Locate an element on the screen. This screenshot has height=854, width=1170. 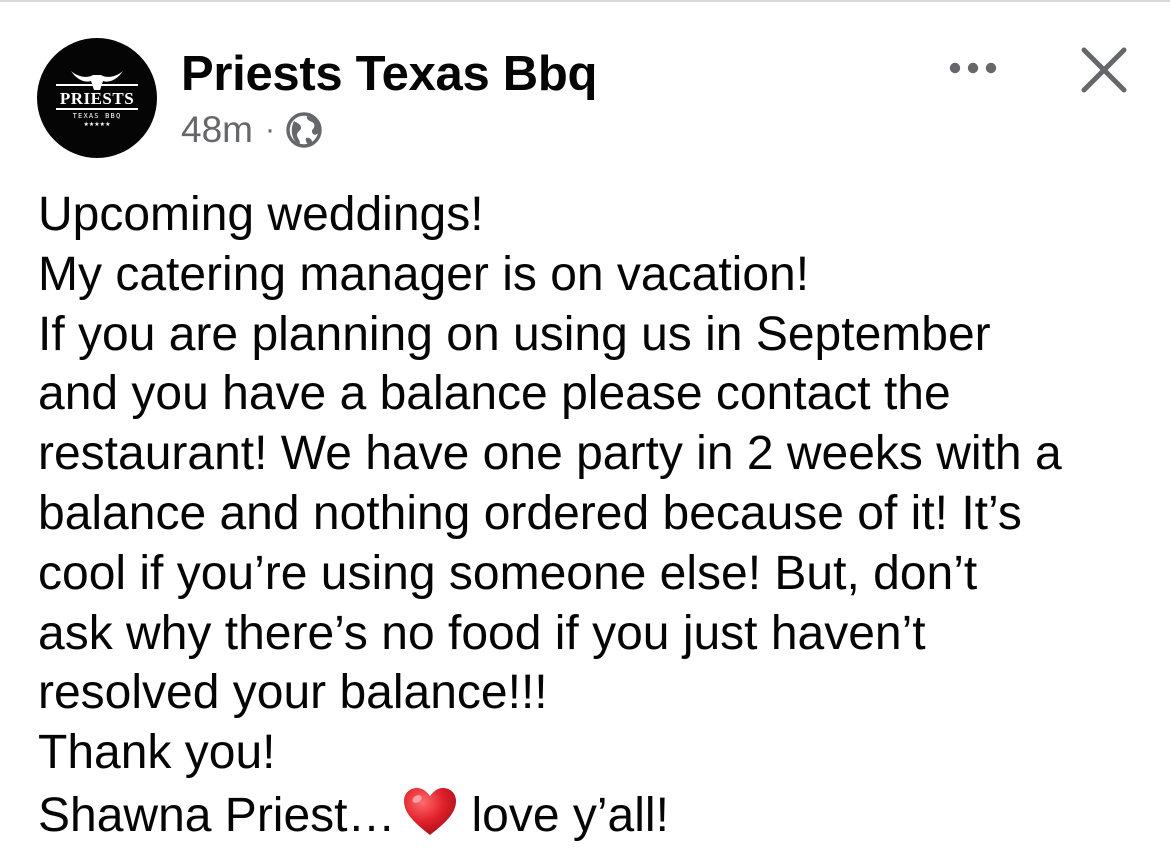
more-options-button is located at coordinates (973, 68).